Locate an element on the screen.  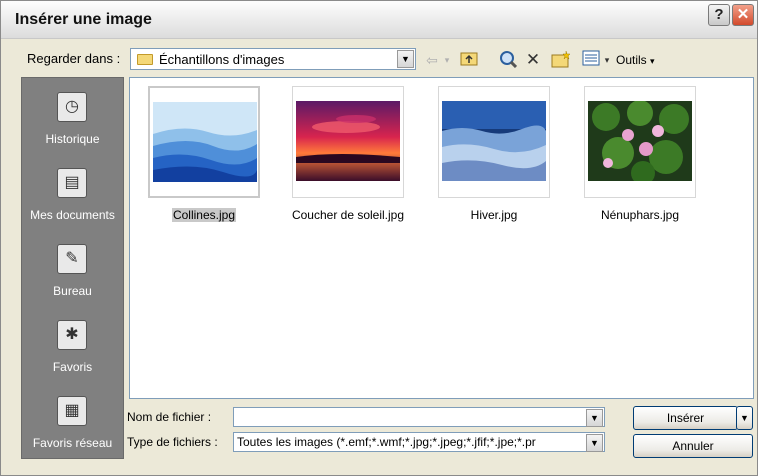
file-name: Coucher de soleil.jpg is located at coordinates (348, 215).